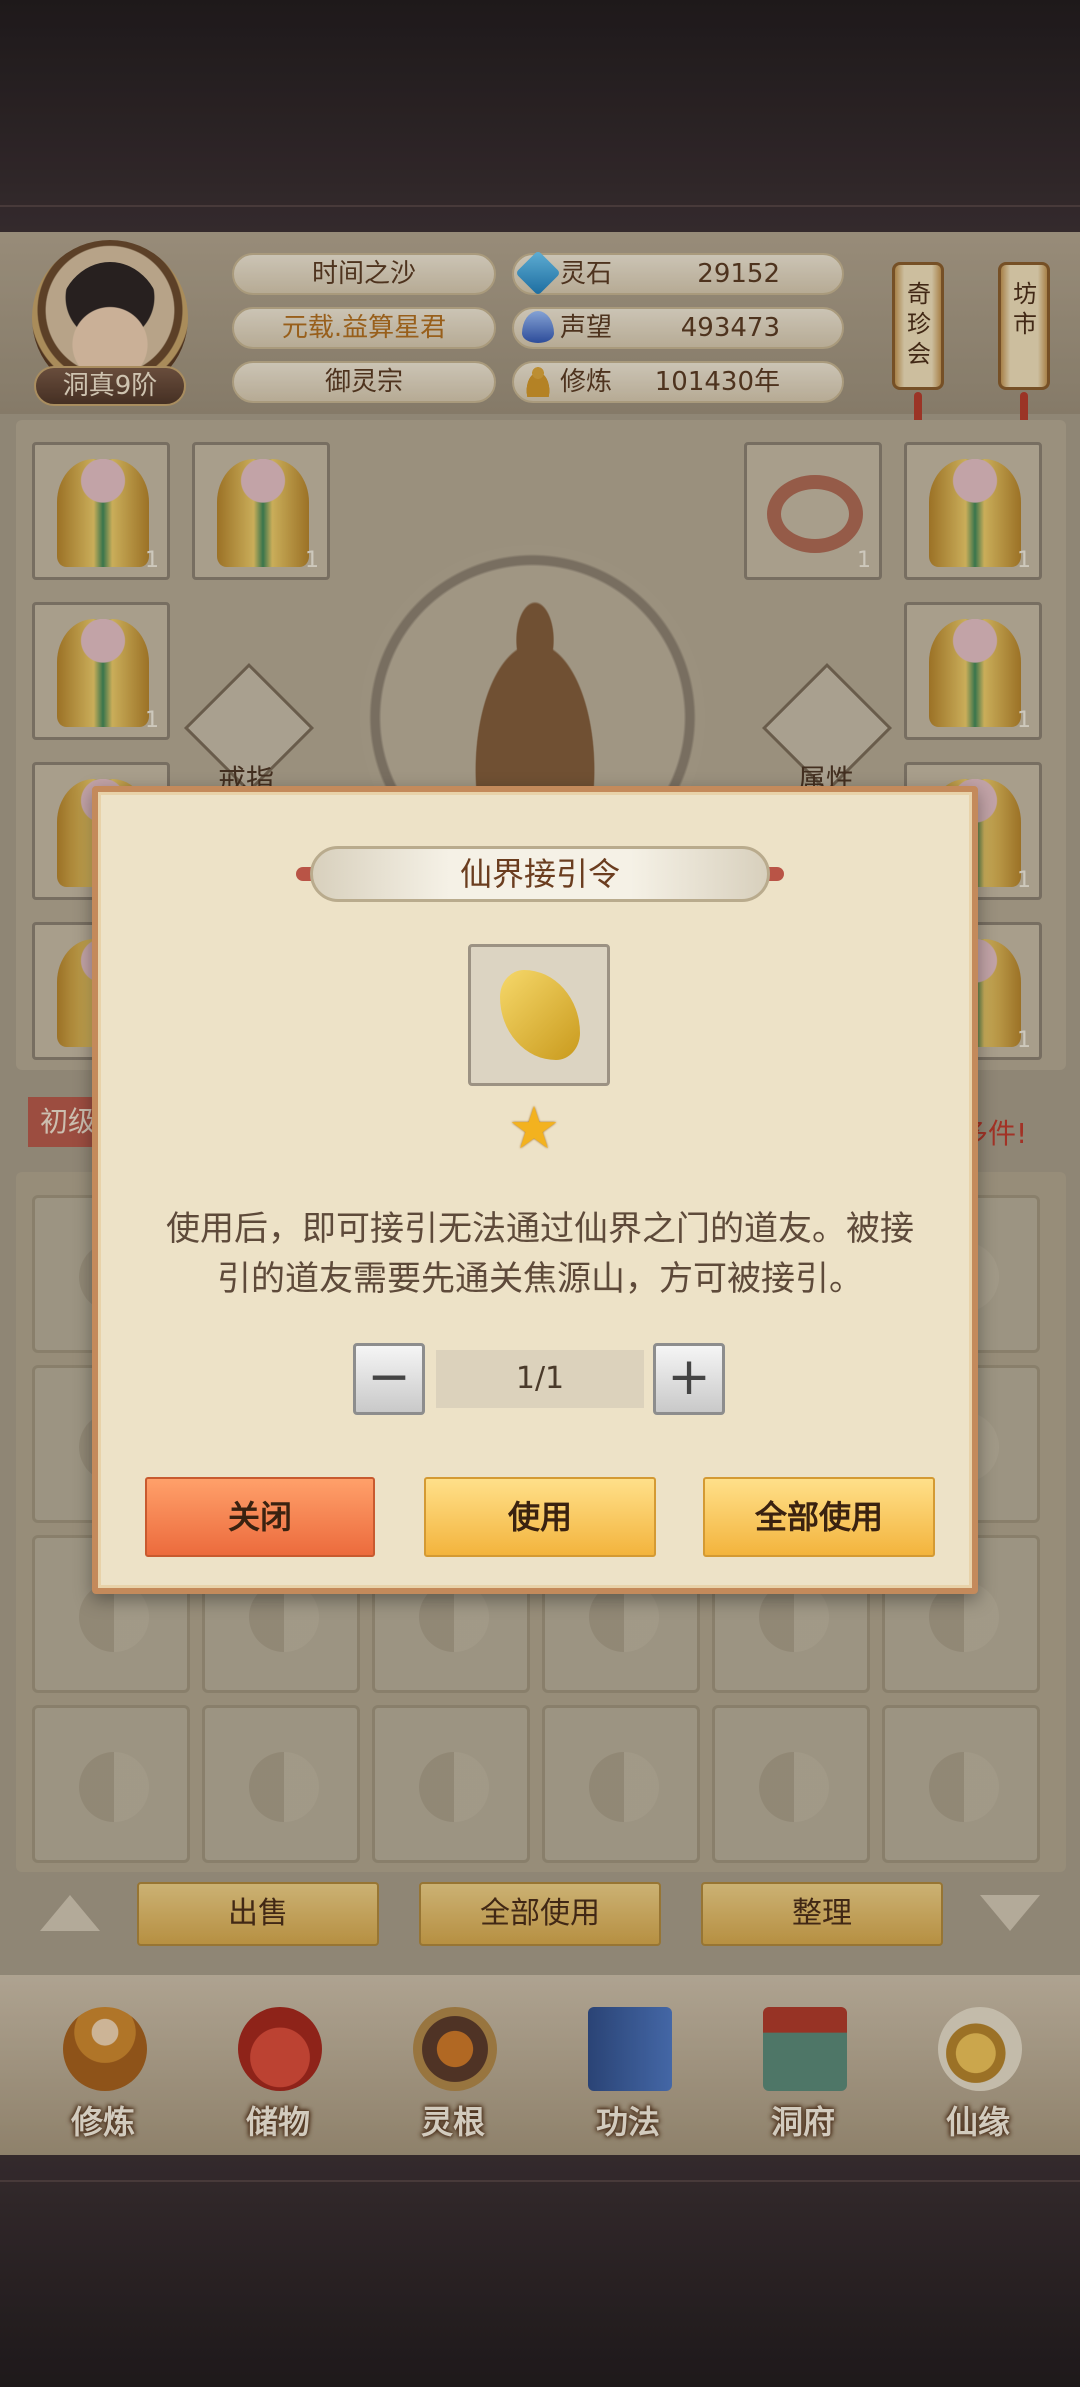  I want to click on star-icon: ★, so click(534, 1128).